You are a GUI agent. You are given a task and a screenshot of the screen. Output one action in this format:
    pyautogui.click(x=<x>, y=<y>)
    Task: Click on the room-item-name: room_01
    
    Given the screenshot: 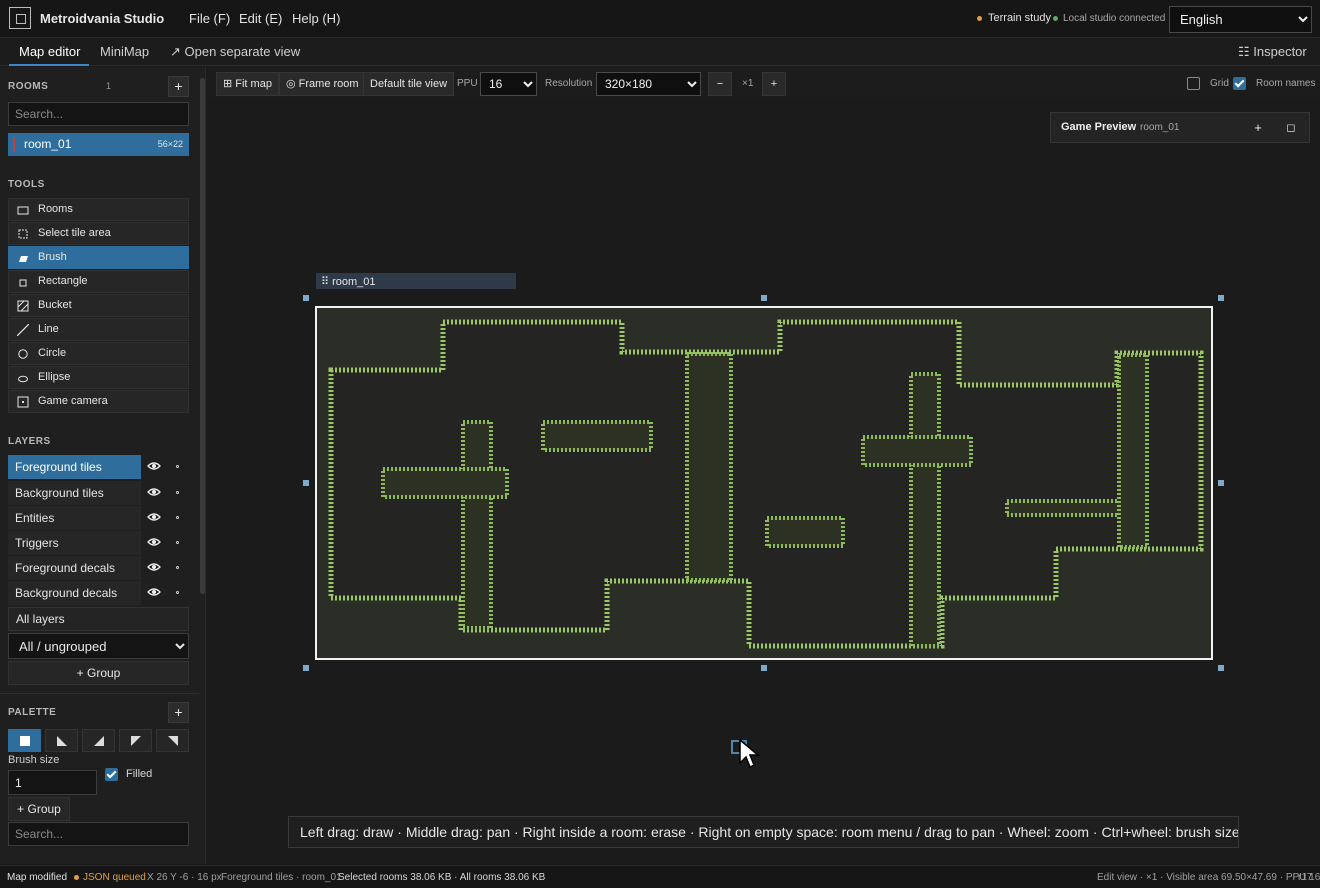 What is the action you would take?
    pyautogui.click(x=48, y=144)
    